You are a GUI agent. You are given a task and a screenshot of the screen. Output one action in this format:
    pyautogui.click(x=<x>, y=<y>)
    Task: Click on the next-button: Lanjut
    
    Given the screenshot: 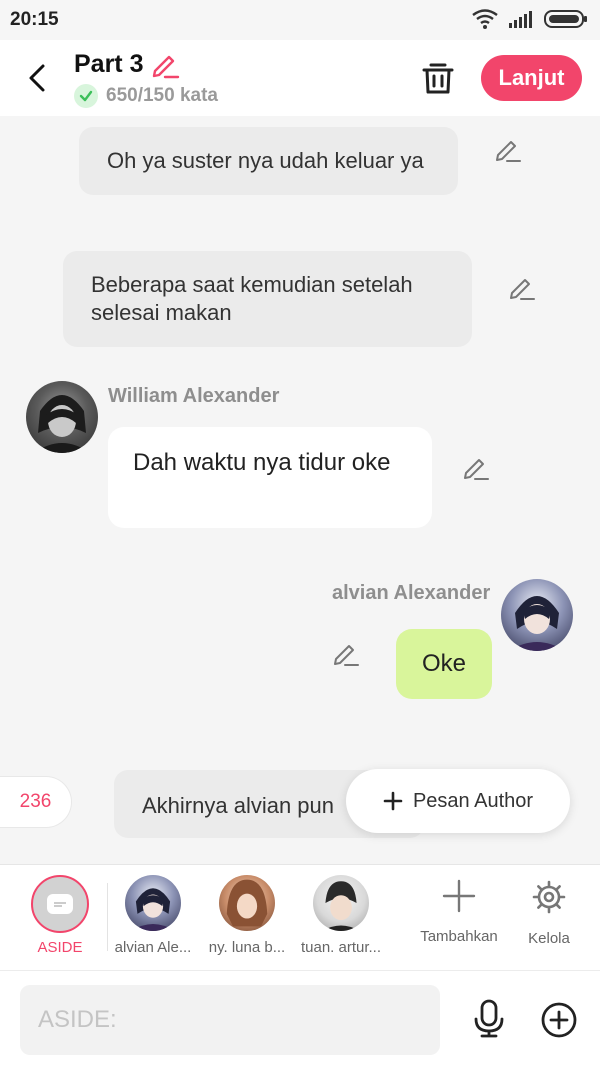 What is the action you would take?
    pyautogui.click(x=531, y=78)
    